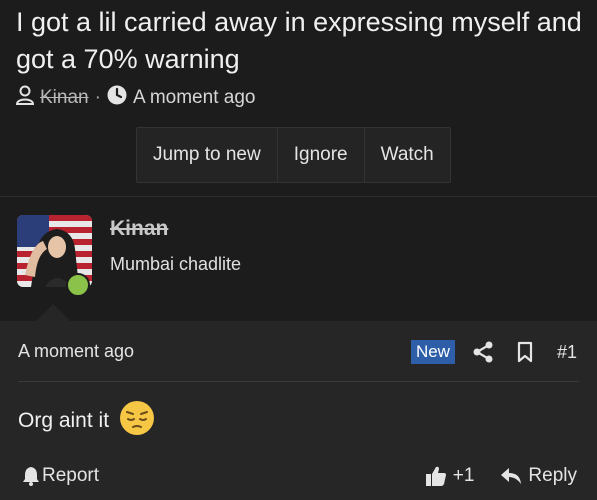 The height and width of the screenshot is (500, 597). I want to click on report-label: Report, so click(71, 475).